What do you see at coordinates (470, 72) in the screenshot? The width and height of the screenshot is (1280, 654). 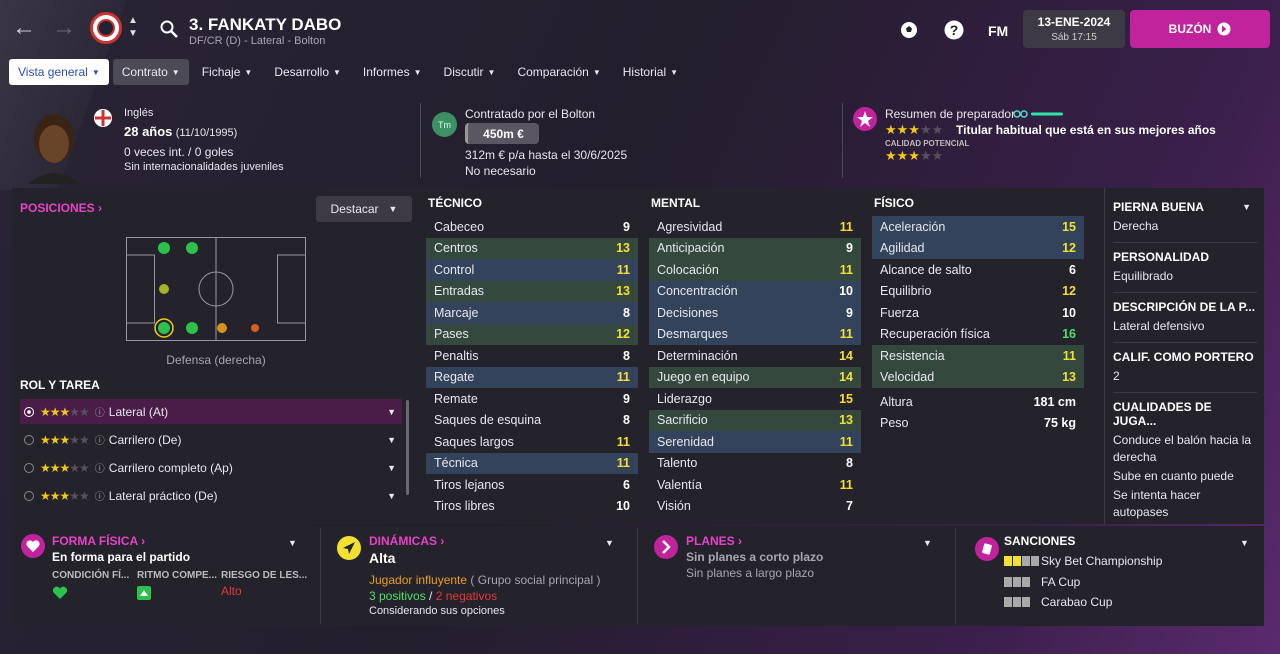 I see `tab-discutir: Discutir ▼` at bounding box center [470, 72].